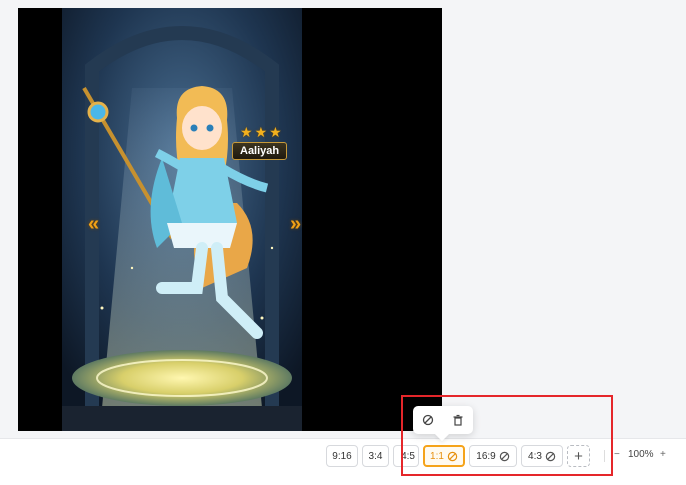 Image resolution: width=686 pixels, height=485 pixels. What do you see at coordinates (443, 420) in the screenshot?
I see `ratio-popover` at bounding box center [443, 420].